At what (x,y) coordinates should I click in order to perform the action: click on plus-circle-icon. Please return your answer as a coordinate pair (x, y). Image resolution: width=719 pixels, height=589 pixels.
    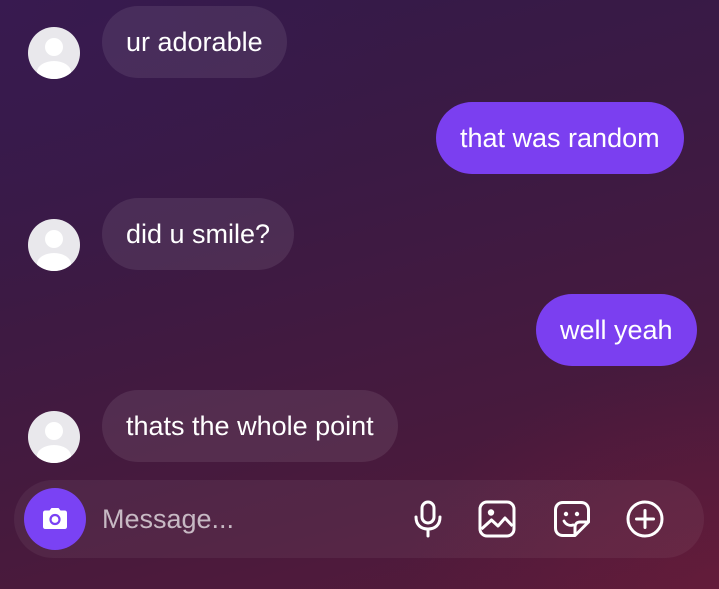
    Looking at the image, I should click on (645, 519).